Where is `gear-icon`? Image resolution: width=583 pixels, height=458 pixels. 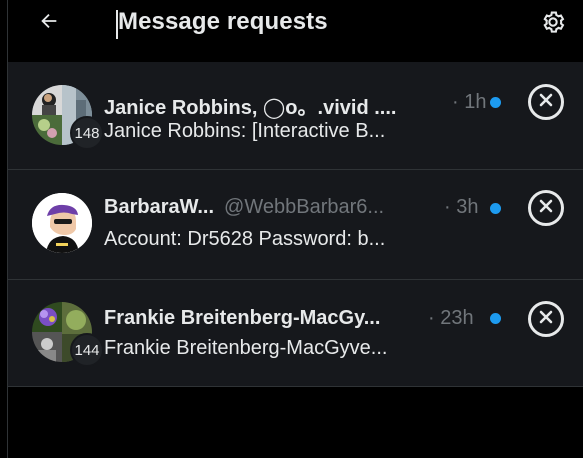 gear-icon is located at coordinates (553, 24).